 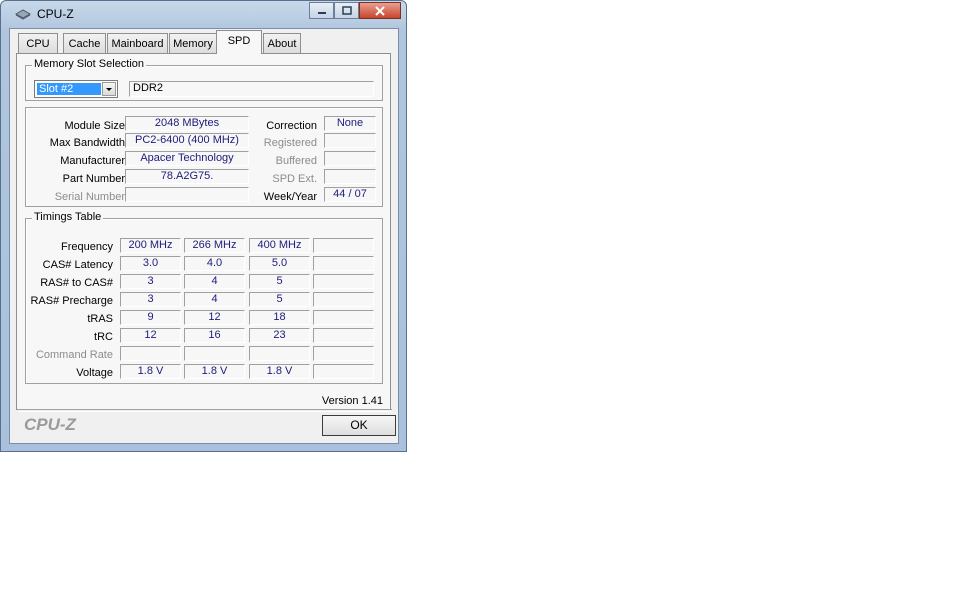 What do you see at coordinates (290, 143) in the screenshot?
I see `registered-label: Registered` at bounding box center [290, 143].